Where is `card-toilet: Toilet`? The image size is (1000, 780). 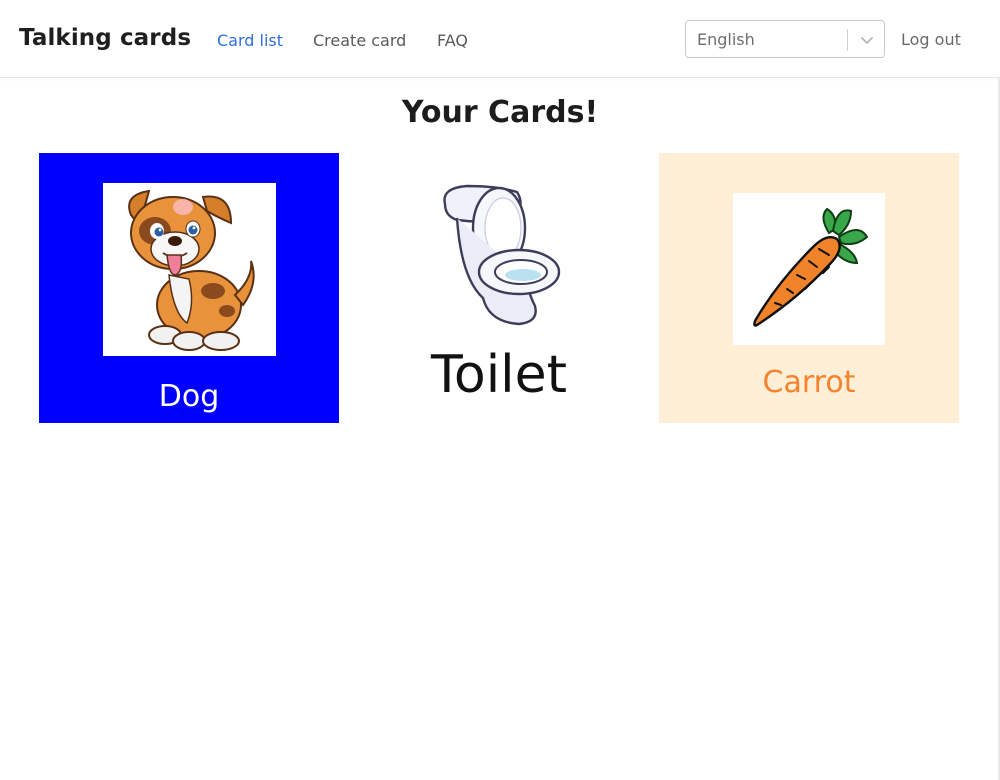
card-toilet: Toilet is located at coordinates (499, 288).